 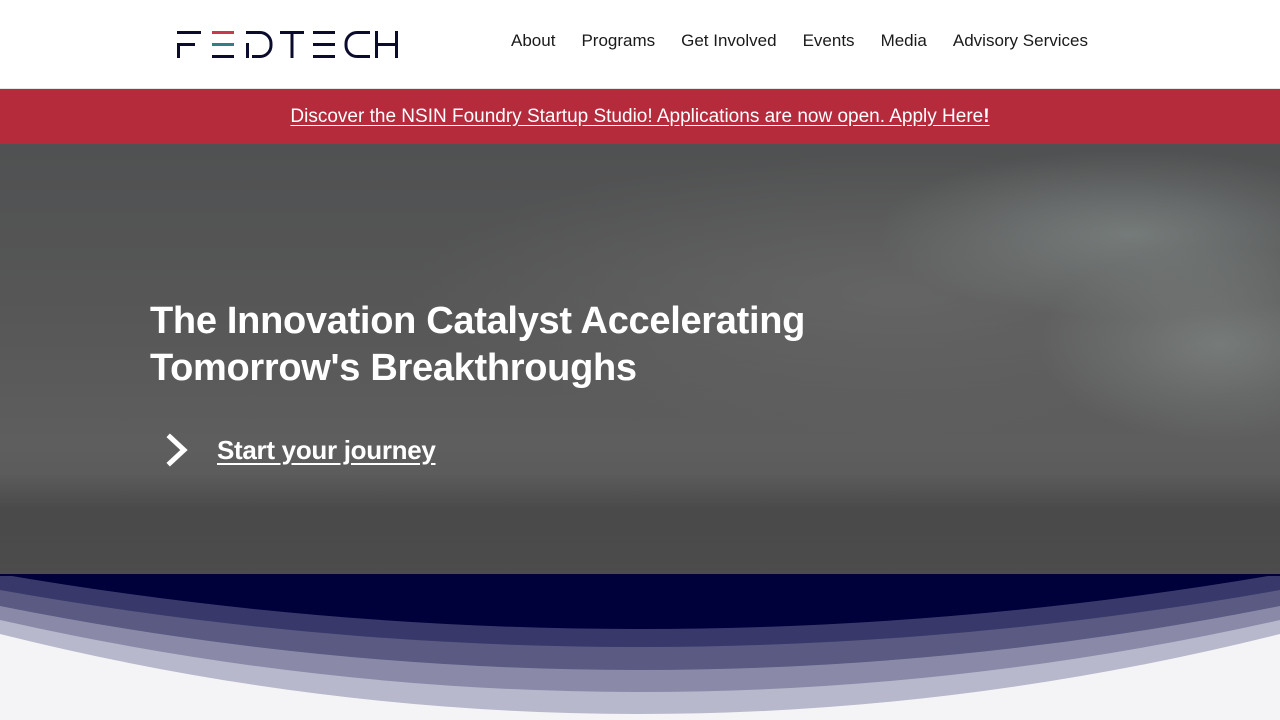 I want to click on nav-get-involved: Get Involved, so click(x=728, y=41).